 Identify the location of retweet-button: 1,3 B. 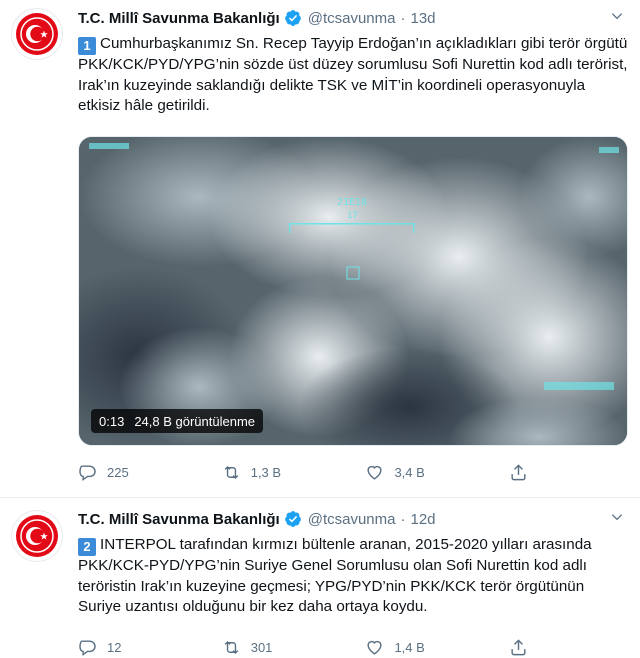
(294, 472).